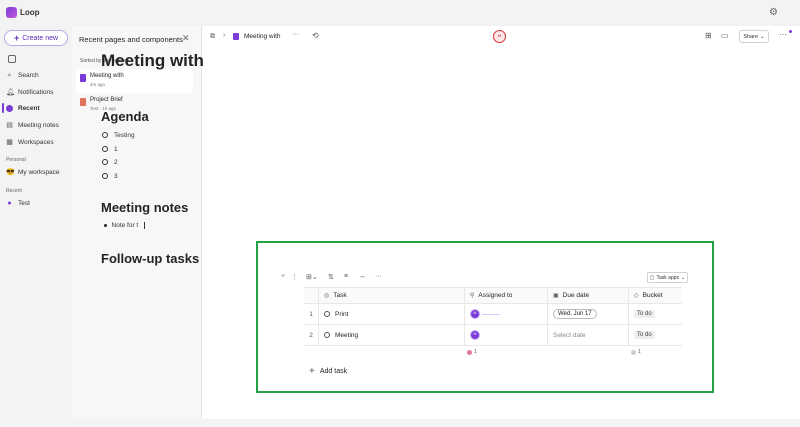 This screenshot has height=427, width=800. What do you see at coordinates (556, 296) in the screenshot?
I see `calendar-icon: ▣` at bounding box center [556, 296].